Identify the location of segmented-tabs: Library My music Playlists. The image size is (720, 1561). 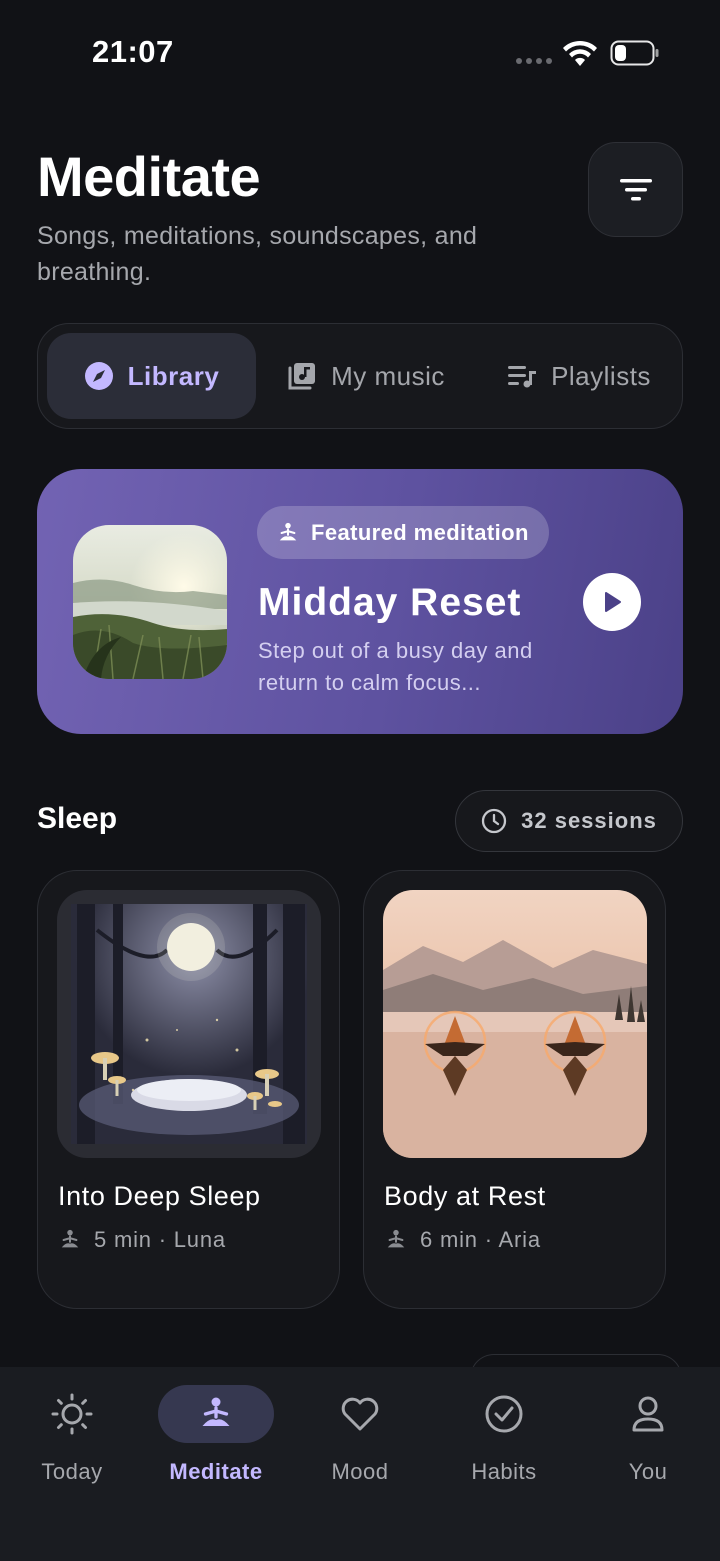
(360, 376).